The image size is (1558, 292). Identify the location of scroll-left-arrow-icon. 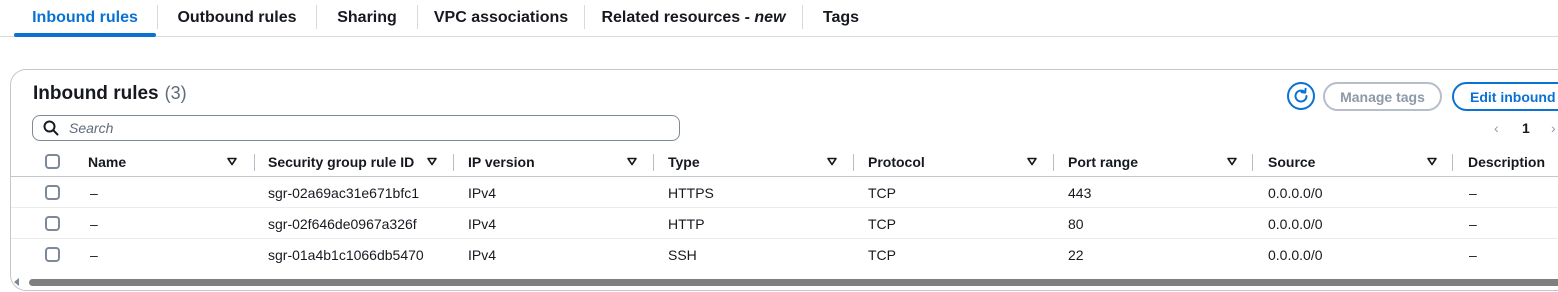
(16, 282).